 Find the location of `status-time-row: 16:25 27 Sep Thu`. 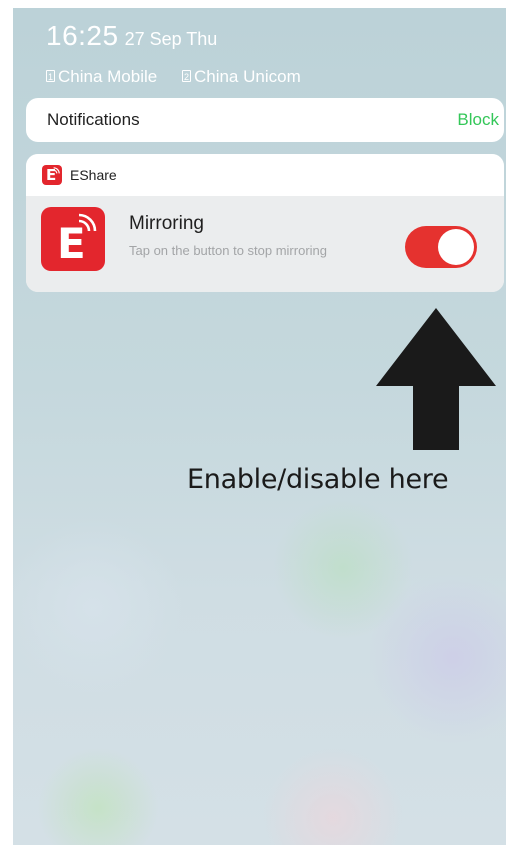

status-time-row: 16:25 27 Sep Thu is located at coordinates (131, 36).